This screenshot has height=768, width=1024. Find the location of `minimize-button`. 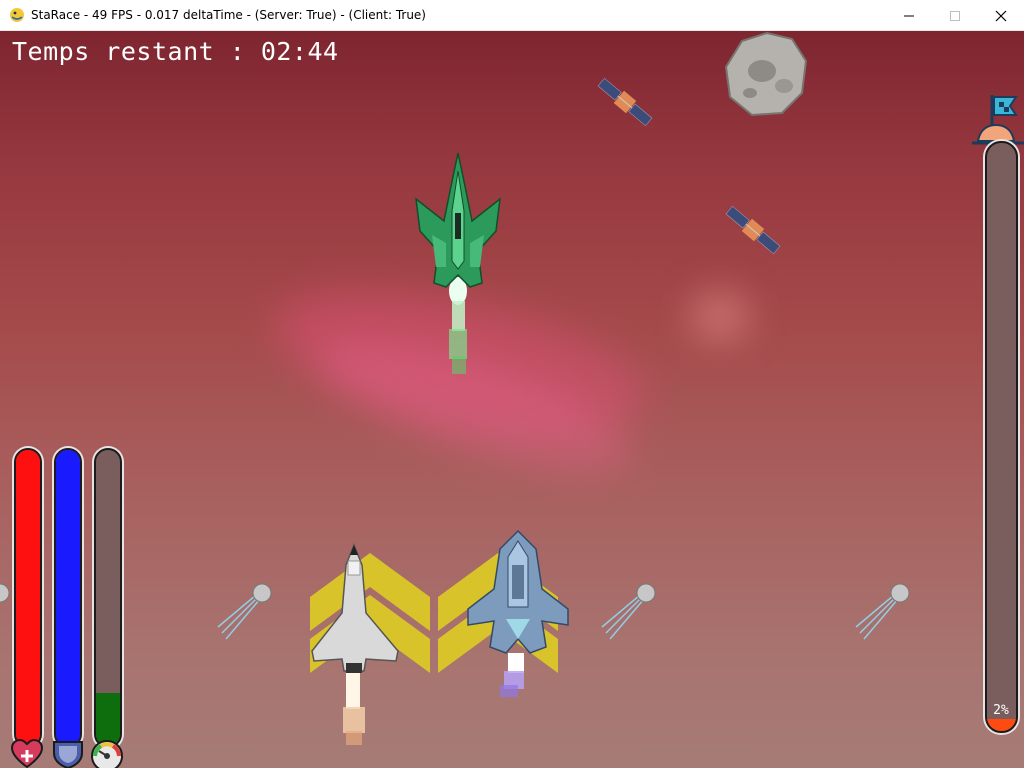

minimize-button is located at coordinates (909, 15).